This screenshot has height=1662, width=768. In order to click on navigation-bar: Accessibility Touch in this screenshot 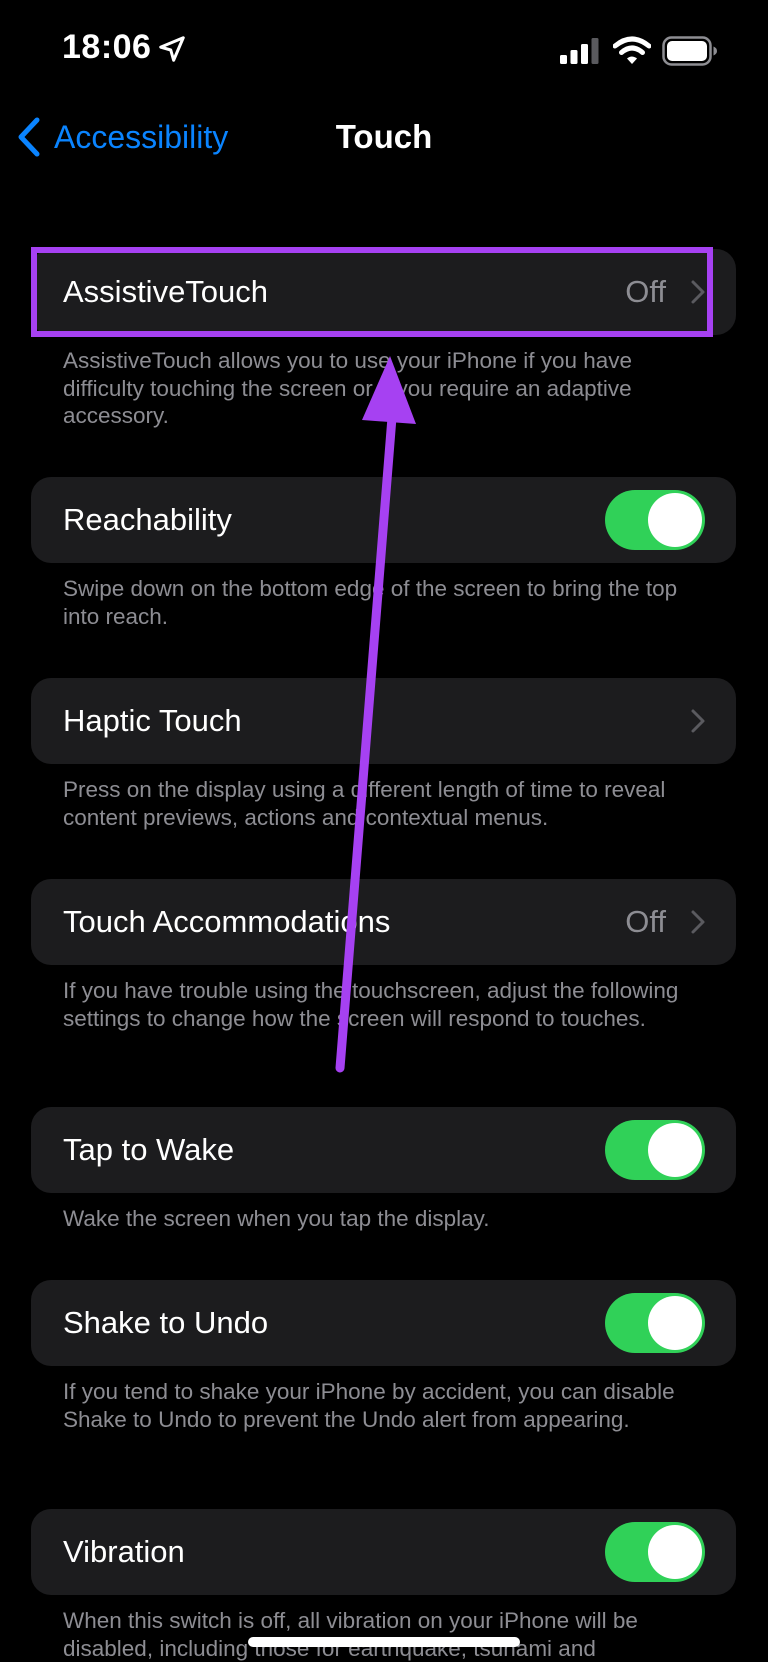, I will do `click(384, 137)`.